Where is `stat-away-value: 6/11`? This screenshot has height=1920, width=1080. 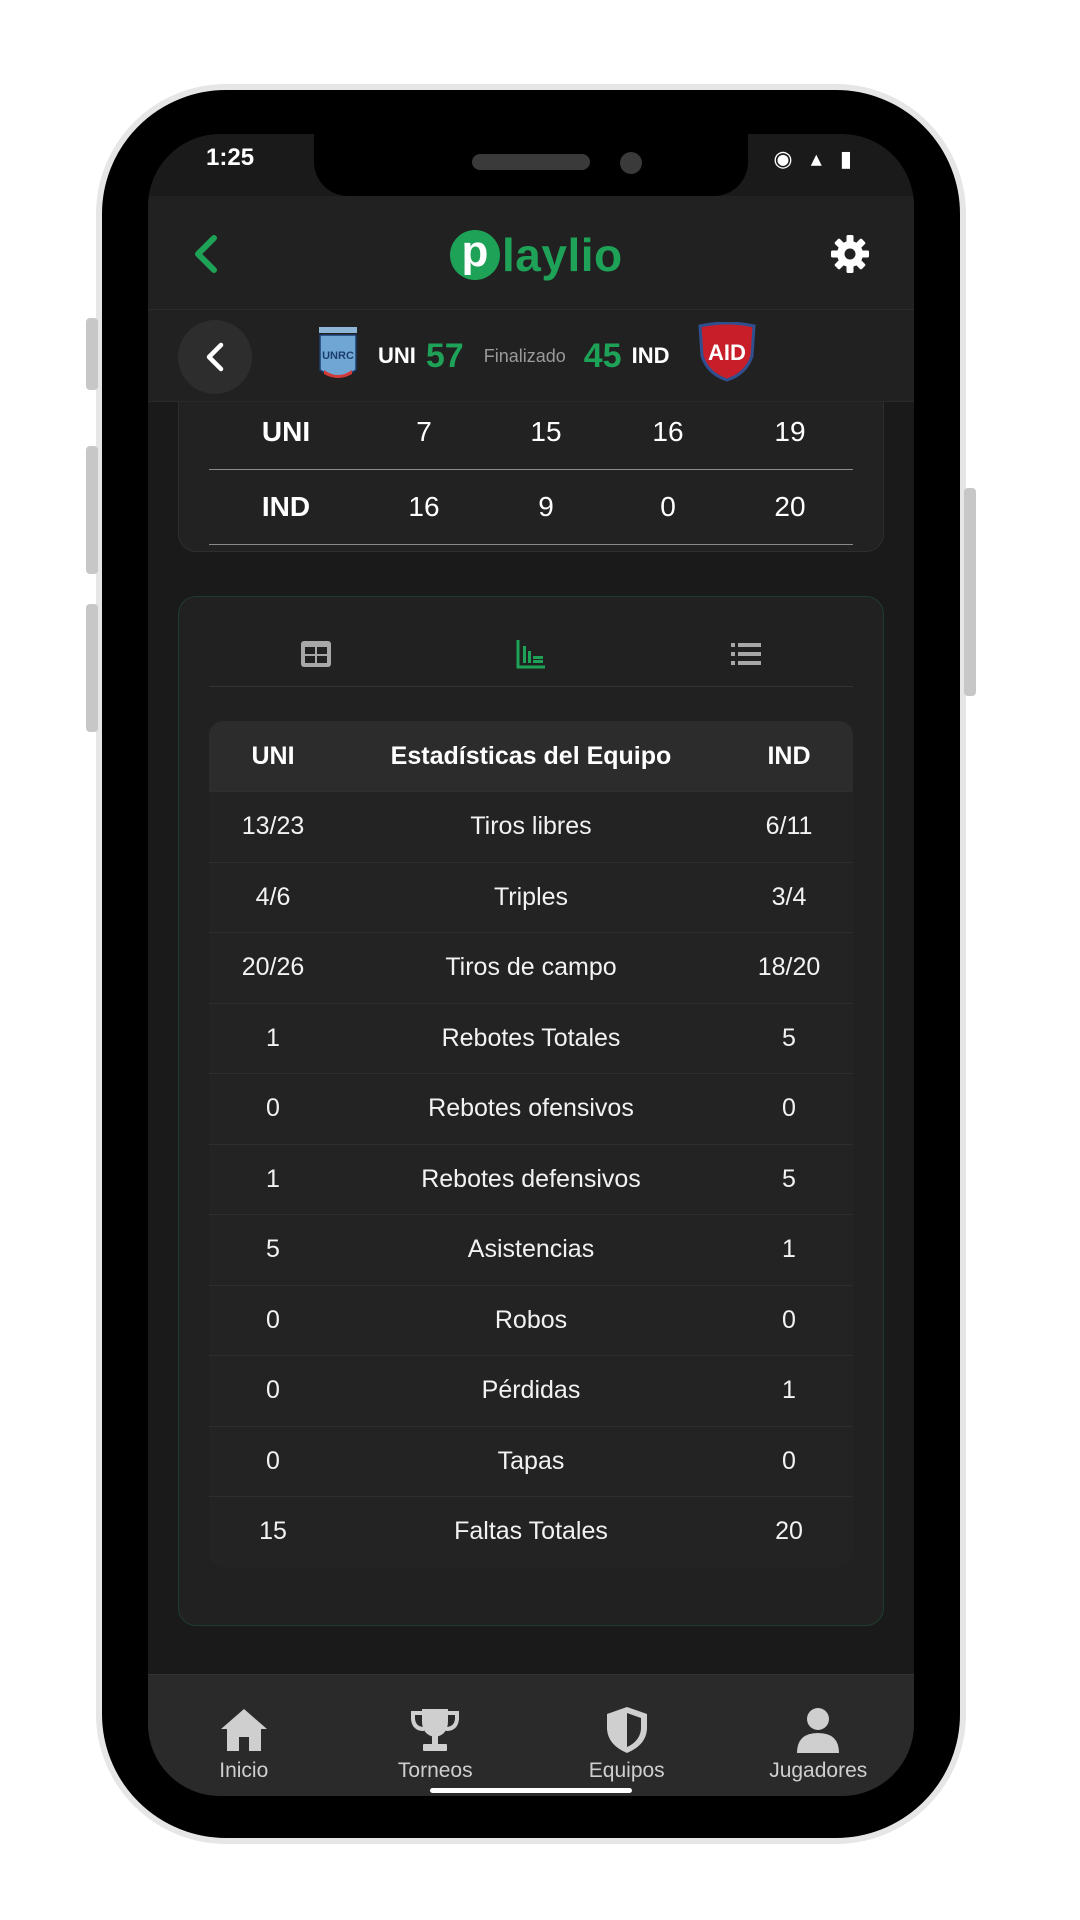 stat-away-value: 6/11 is located at coordinates (789, 826).